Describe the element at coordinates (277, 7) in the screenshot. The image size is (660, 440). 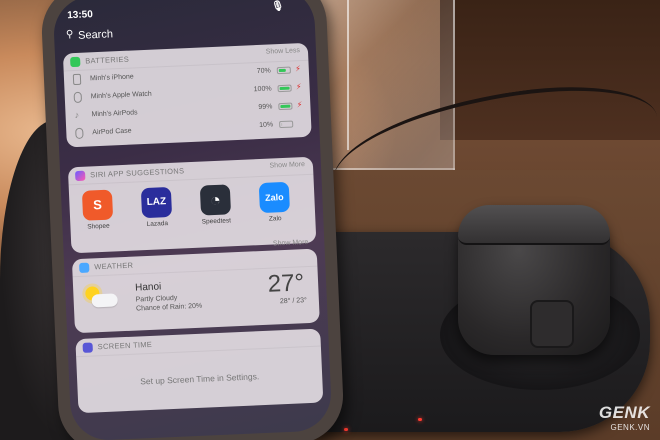
I see `mic-icon: 🎙` at that location.